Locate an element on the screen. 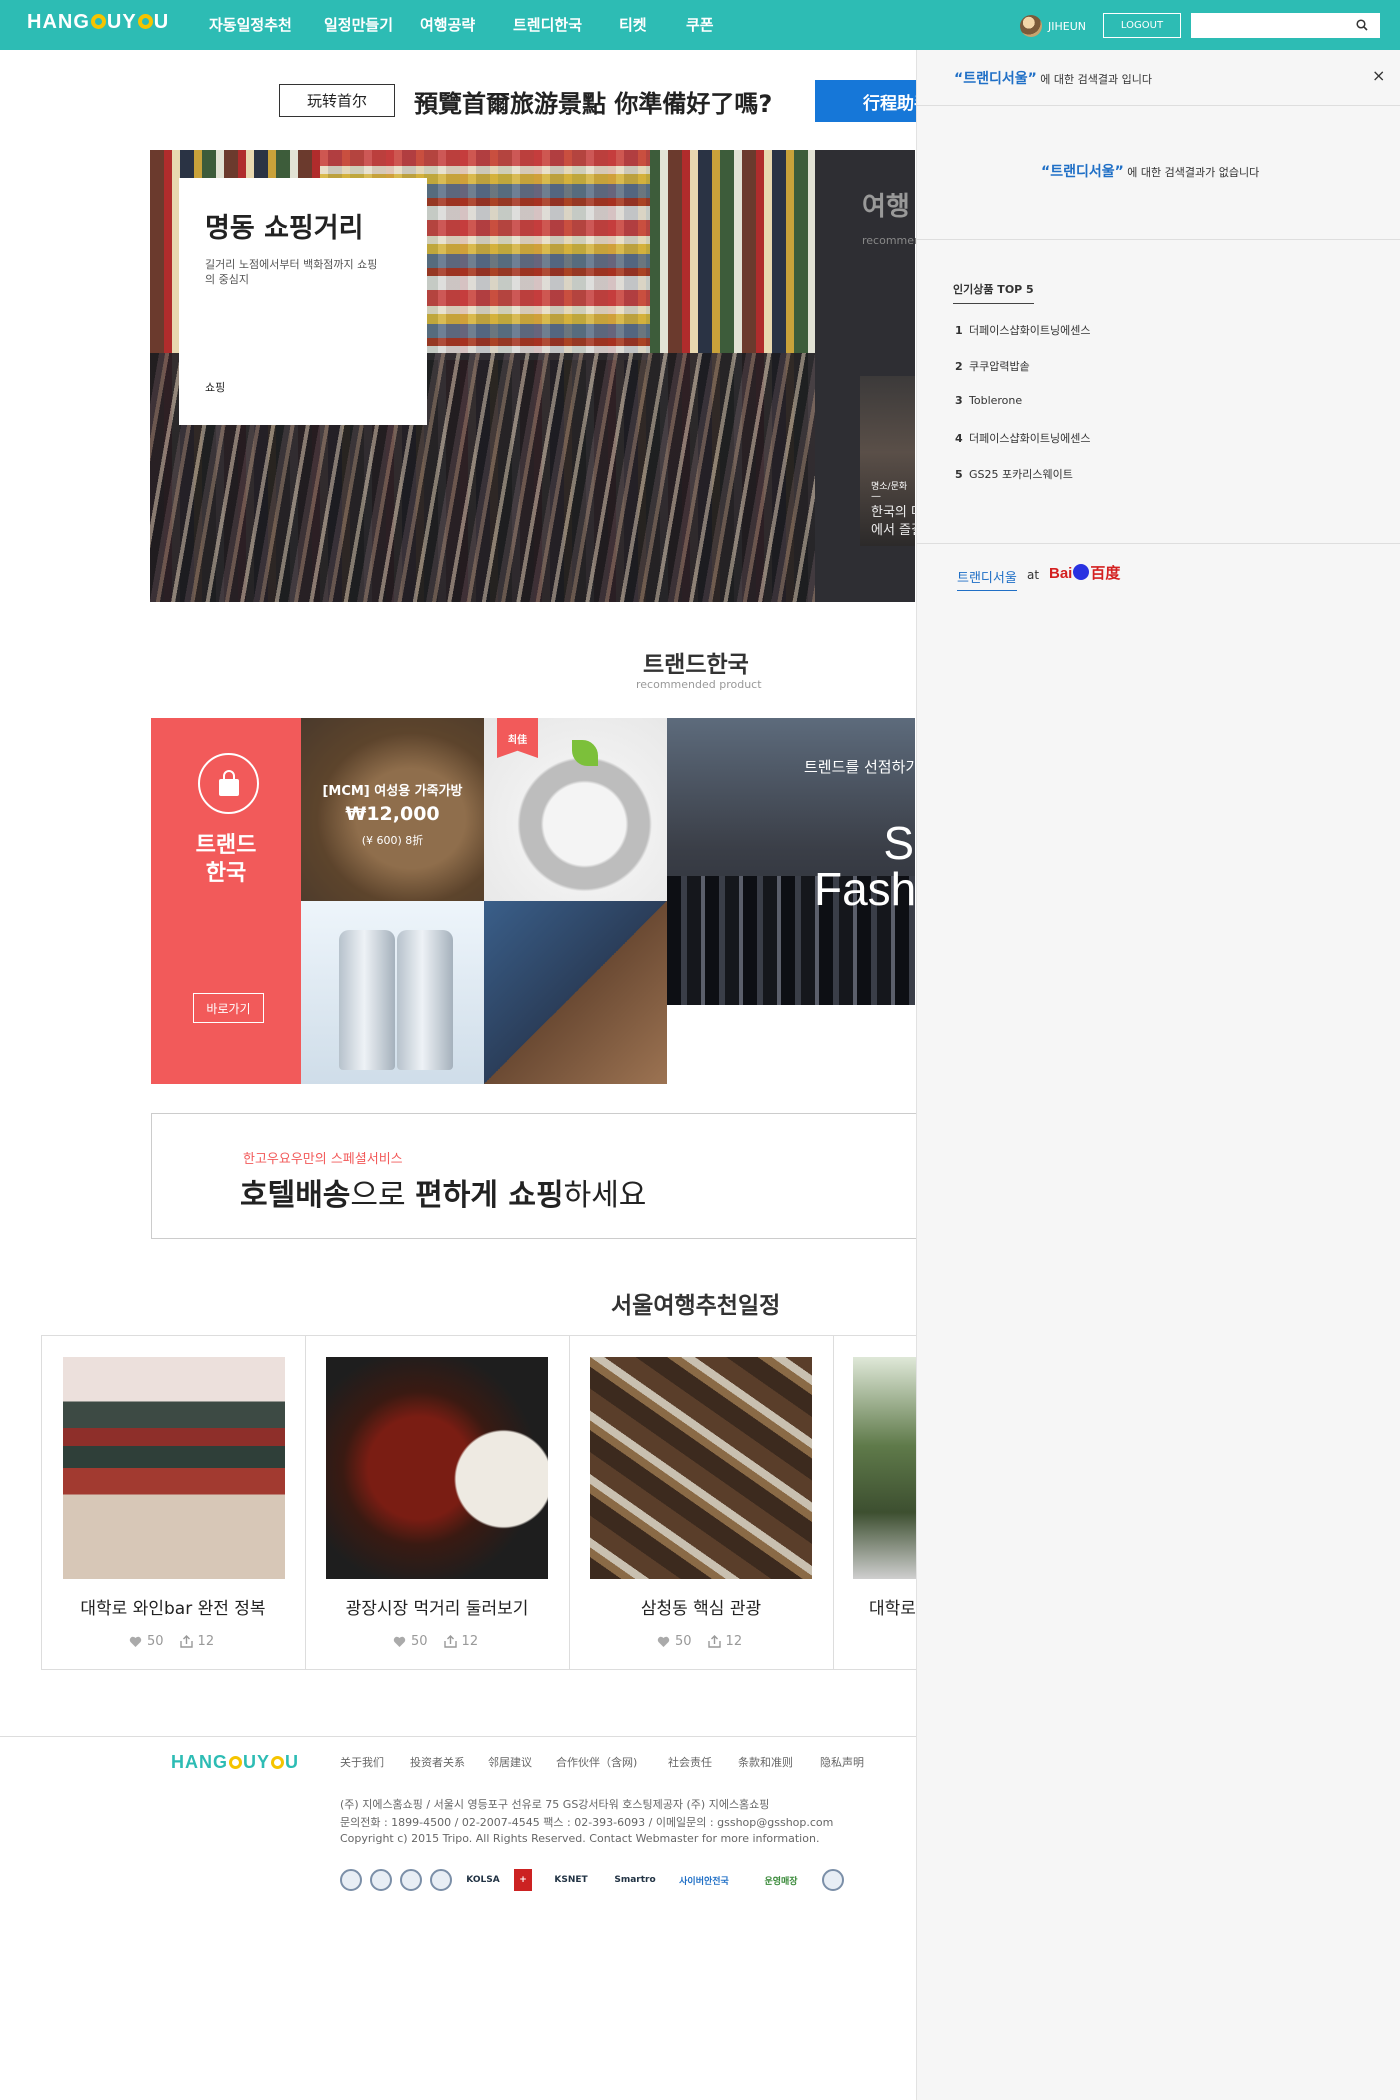  hero-card: 명동 쇼핑거리 길거리 노점에서부터 백화점까지 쇼핑의 중심지 쇼핑 is located at coordinates (303, 301).